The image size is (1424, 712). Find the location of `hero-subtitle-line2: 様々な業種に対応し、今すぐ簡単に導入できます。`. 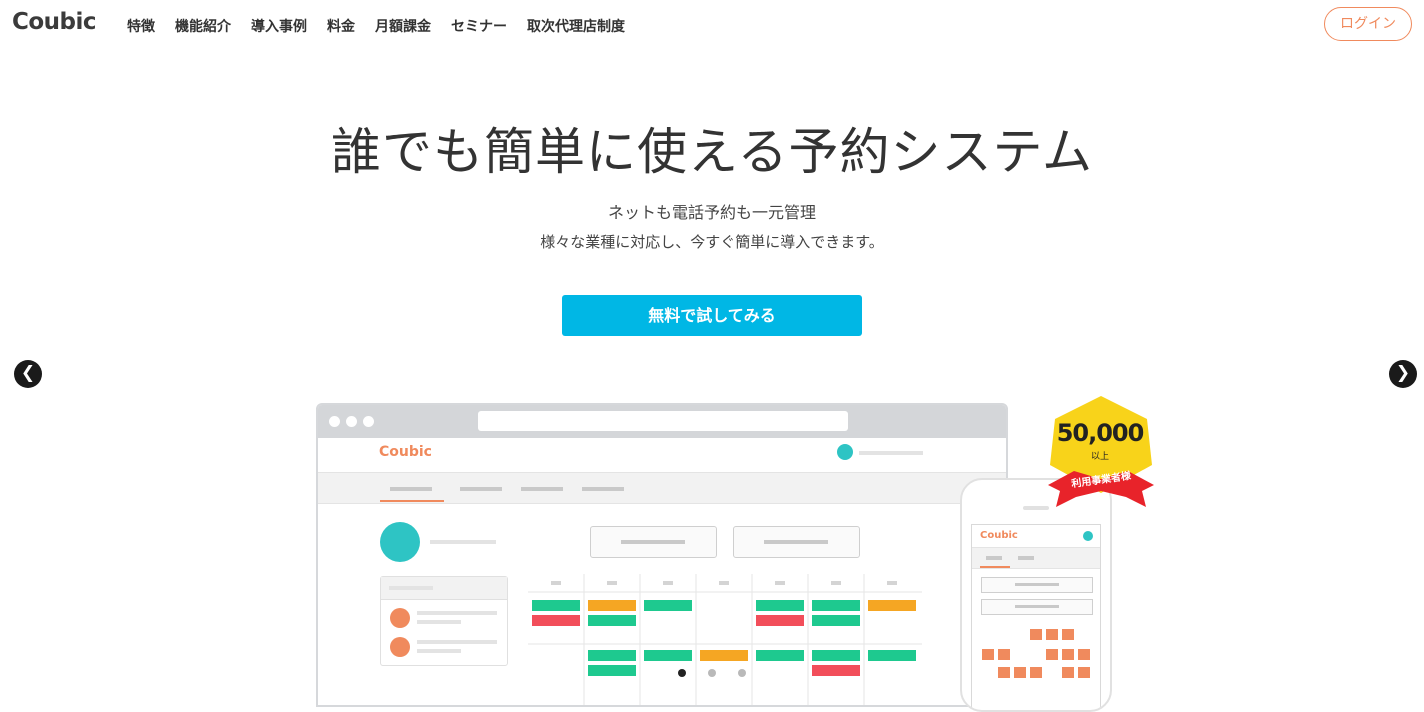

hero-subtitle-line2: 様々な業種に対応し、今すぐ簡単に導入できます。 is located at coordinates (712, 242).